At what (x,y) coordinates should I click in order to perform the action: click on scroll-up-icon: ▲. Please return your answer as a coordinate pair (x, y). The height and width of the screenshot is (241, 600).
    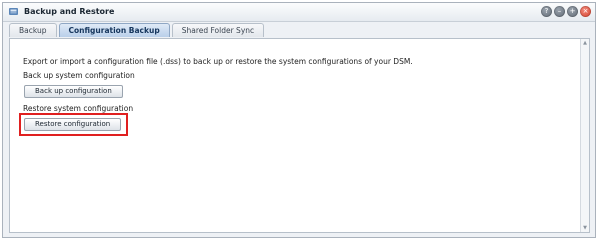
    Looking at the image, I should click on (585, 43).